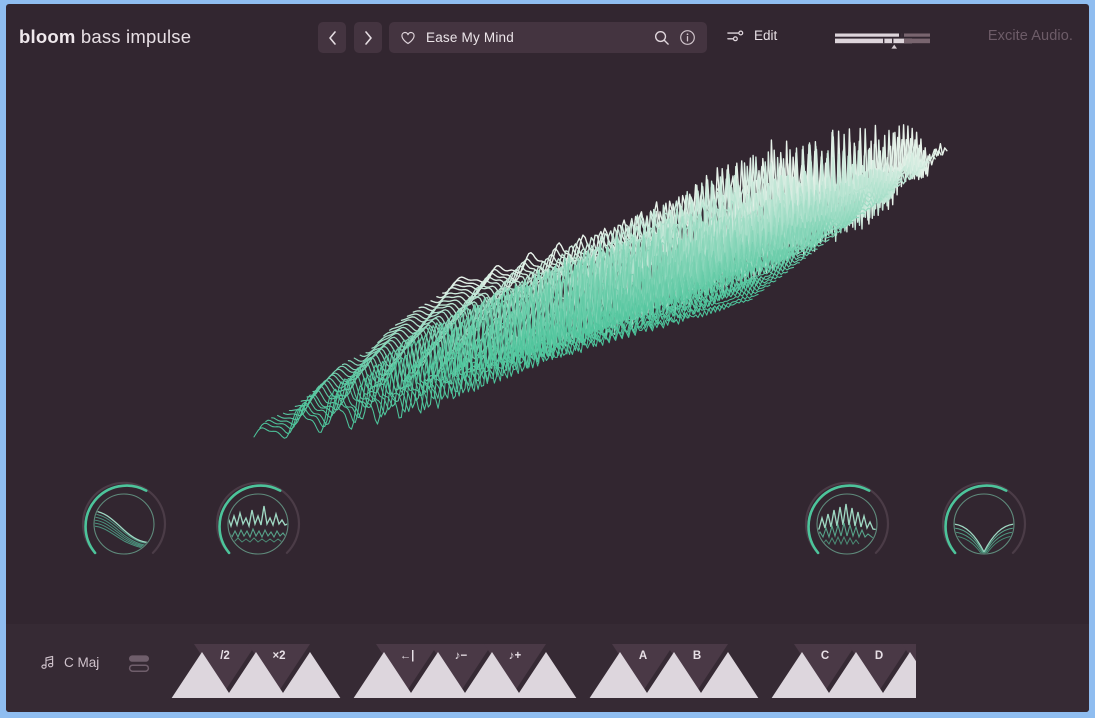  Describe the element at coordinates (847, 518) in the screenshot. I see `knob-3-svg` at that location.